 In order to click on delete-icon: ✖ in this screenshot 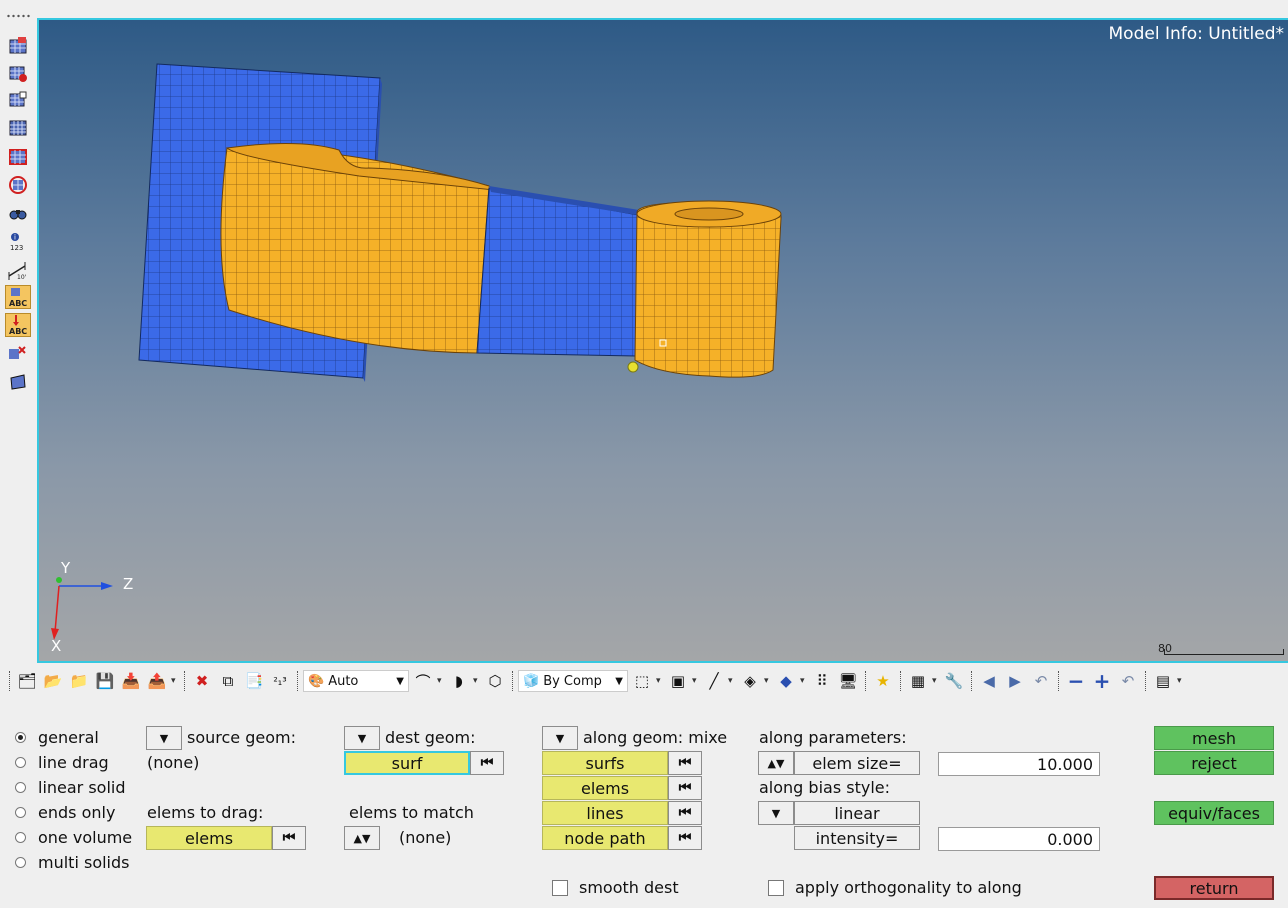, I will do `click(202, 681)`.